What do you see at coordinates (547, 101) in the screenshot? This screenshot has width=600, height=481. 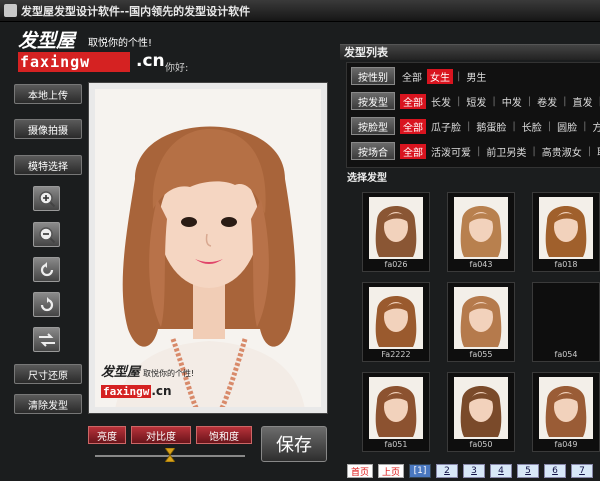 I see `filter-option-style: 卷发` at bounding box center [547, 101].